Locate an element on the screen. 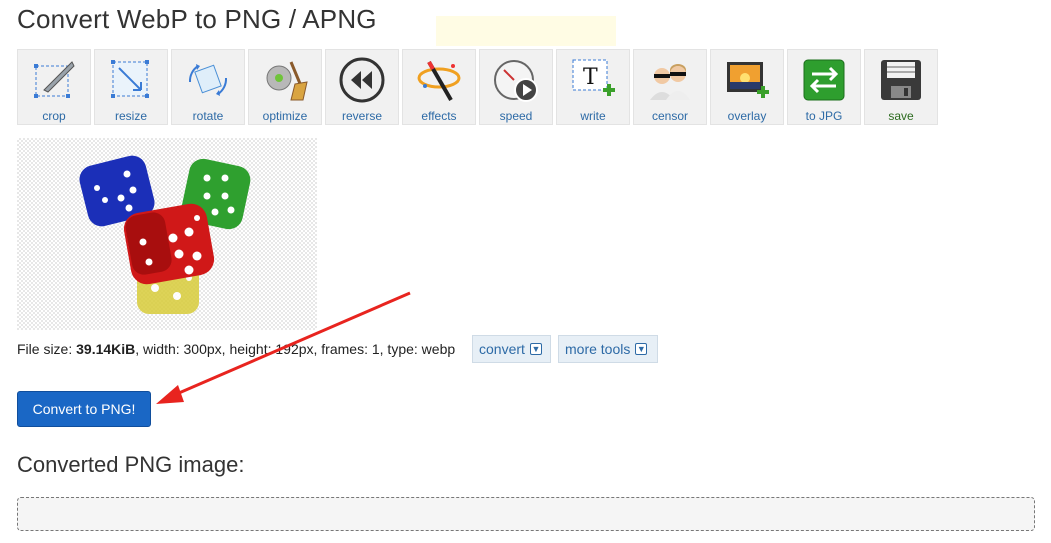 This screenshot has height=543, width=1051. optimize-icon is located at coordinates (285, 80).